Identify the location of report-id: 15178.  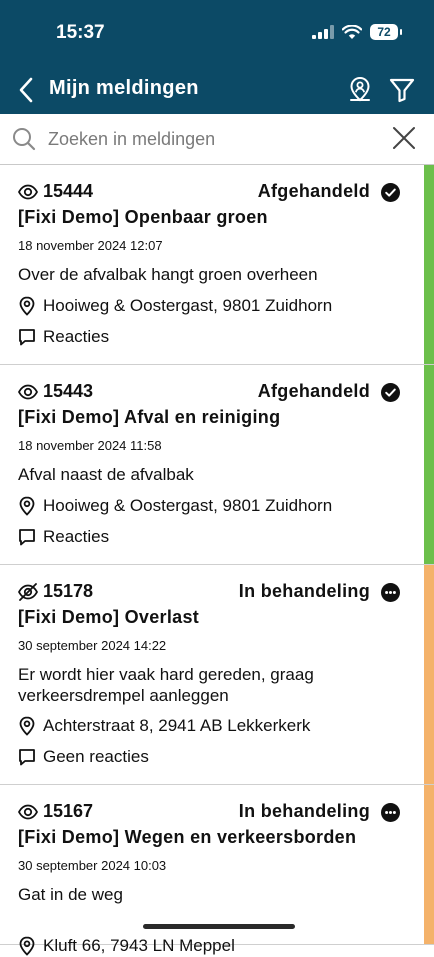
(68, 591).